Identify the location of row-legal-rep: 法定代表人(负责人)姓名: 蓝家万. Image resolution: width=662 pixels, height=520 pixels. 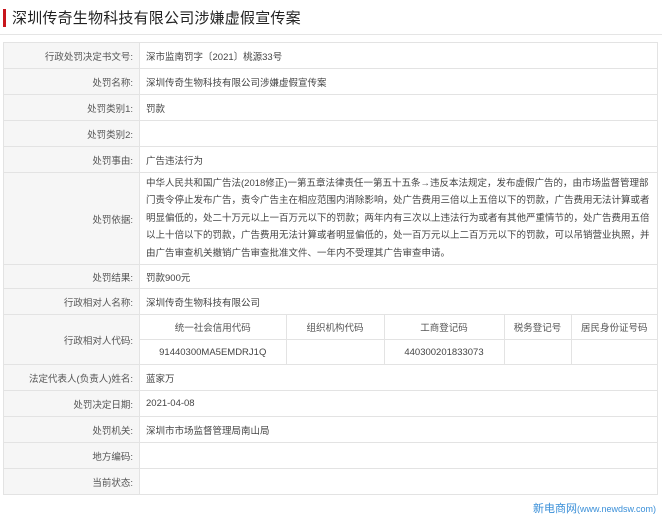
(330, 377).